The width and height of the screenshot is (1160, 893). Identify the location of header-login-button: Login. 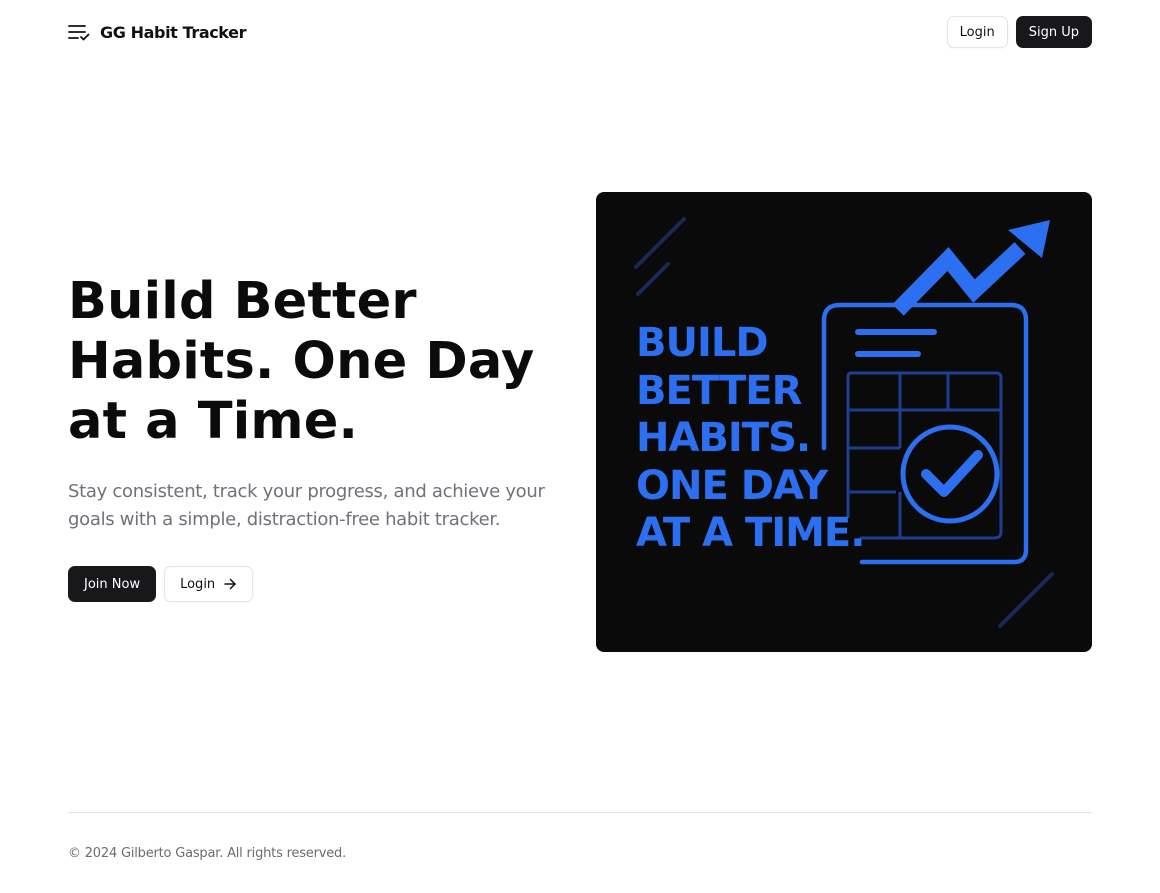
(977, 32).